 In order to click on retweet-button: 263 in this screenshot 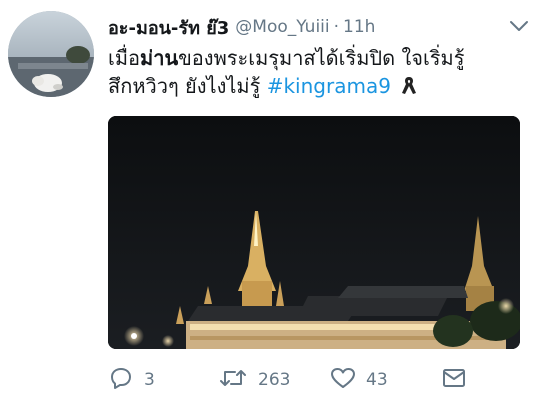, I will do `click(254, 380)`.